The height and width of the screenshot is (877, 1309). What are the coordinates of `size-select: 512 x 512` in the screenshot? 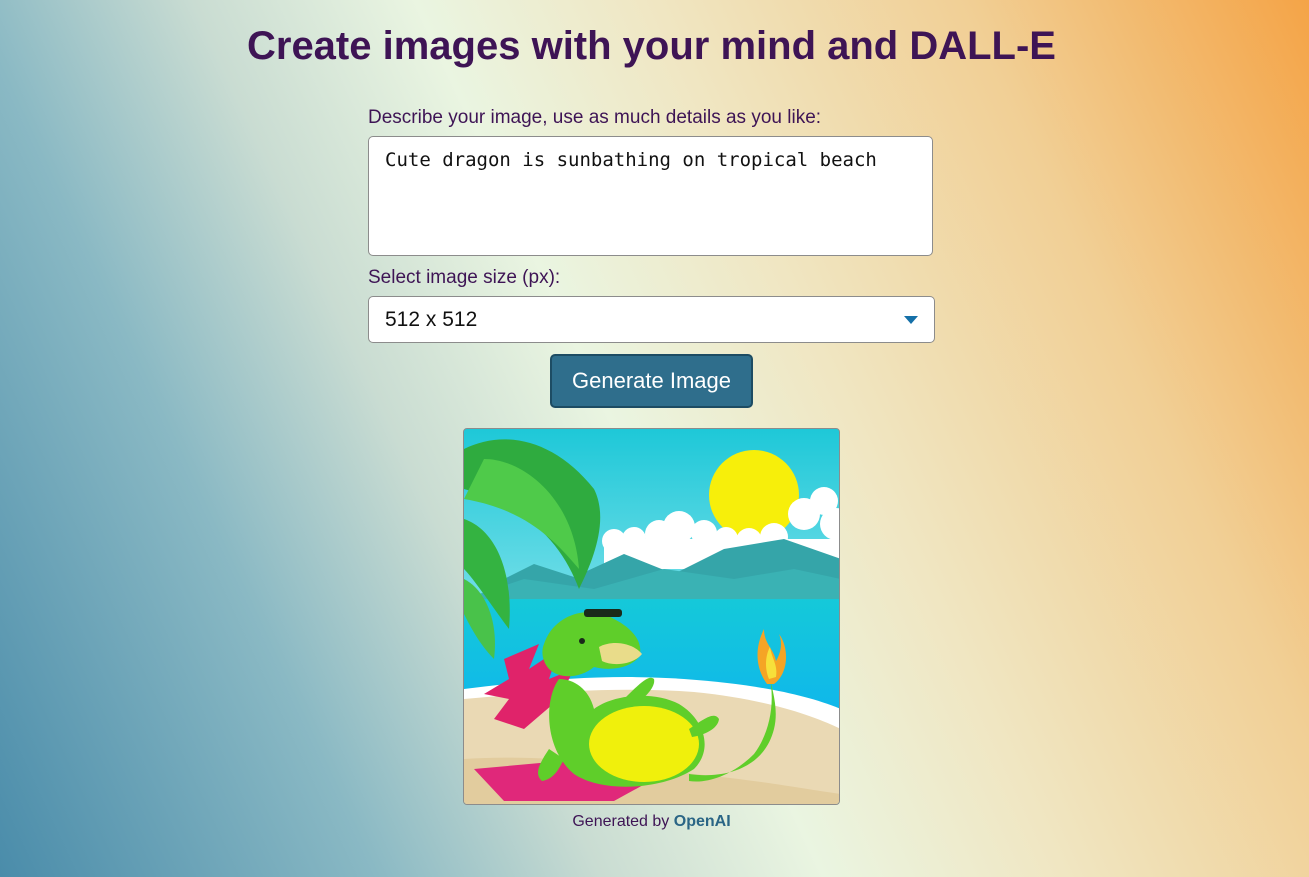 It's located at (651, 319).